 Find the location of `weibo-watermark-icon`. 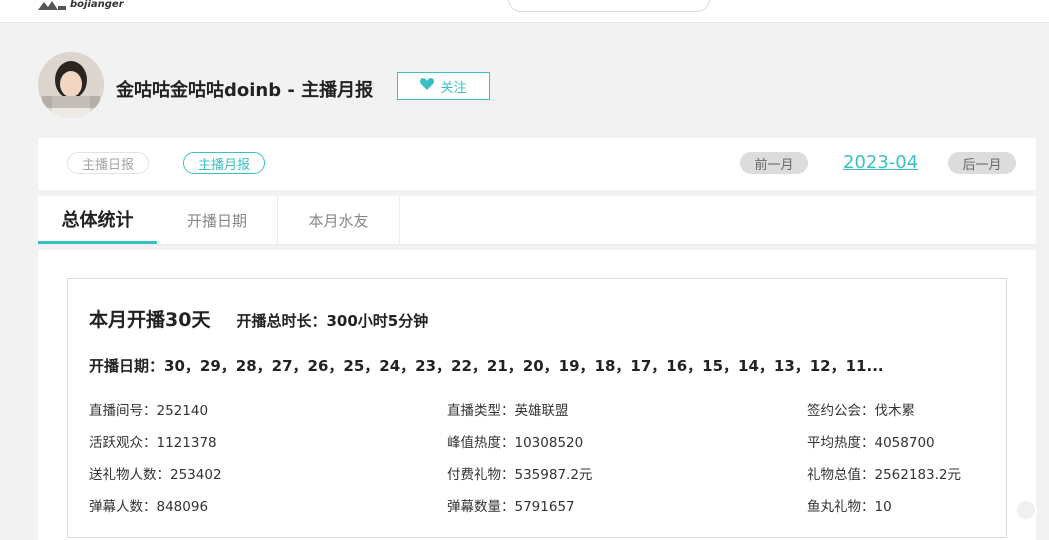

weibo-watermark-icon is located at coordinates (1026, 510).